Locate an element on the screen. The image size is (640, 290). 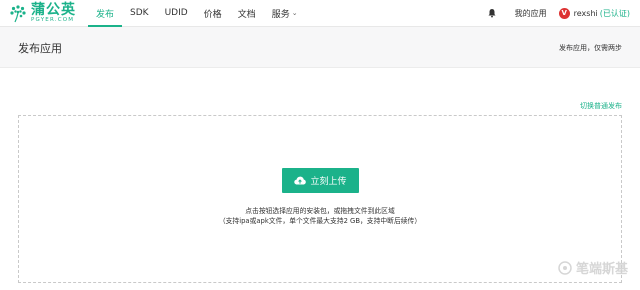
nav-item-pricing: 价格 is located at coordinates (213, 13).